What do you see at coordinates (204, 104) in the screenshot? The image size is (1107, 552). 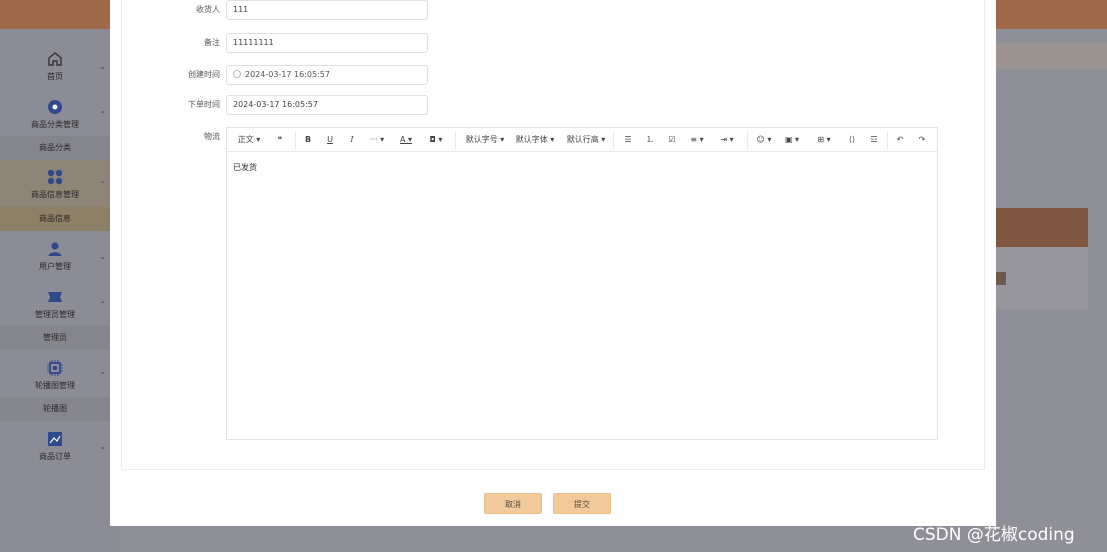 I see `order-time-label: 下单时间` at bounding box center [204, 104].